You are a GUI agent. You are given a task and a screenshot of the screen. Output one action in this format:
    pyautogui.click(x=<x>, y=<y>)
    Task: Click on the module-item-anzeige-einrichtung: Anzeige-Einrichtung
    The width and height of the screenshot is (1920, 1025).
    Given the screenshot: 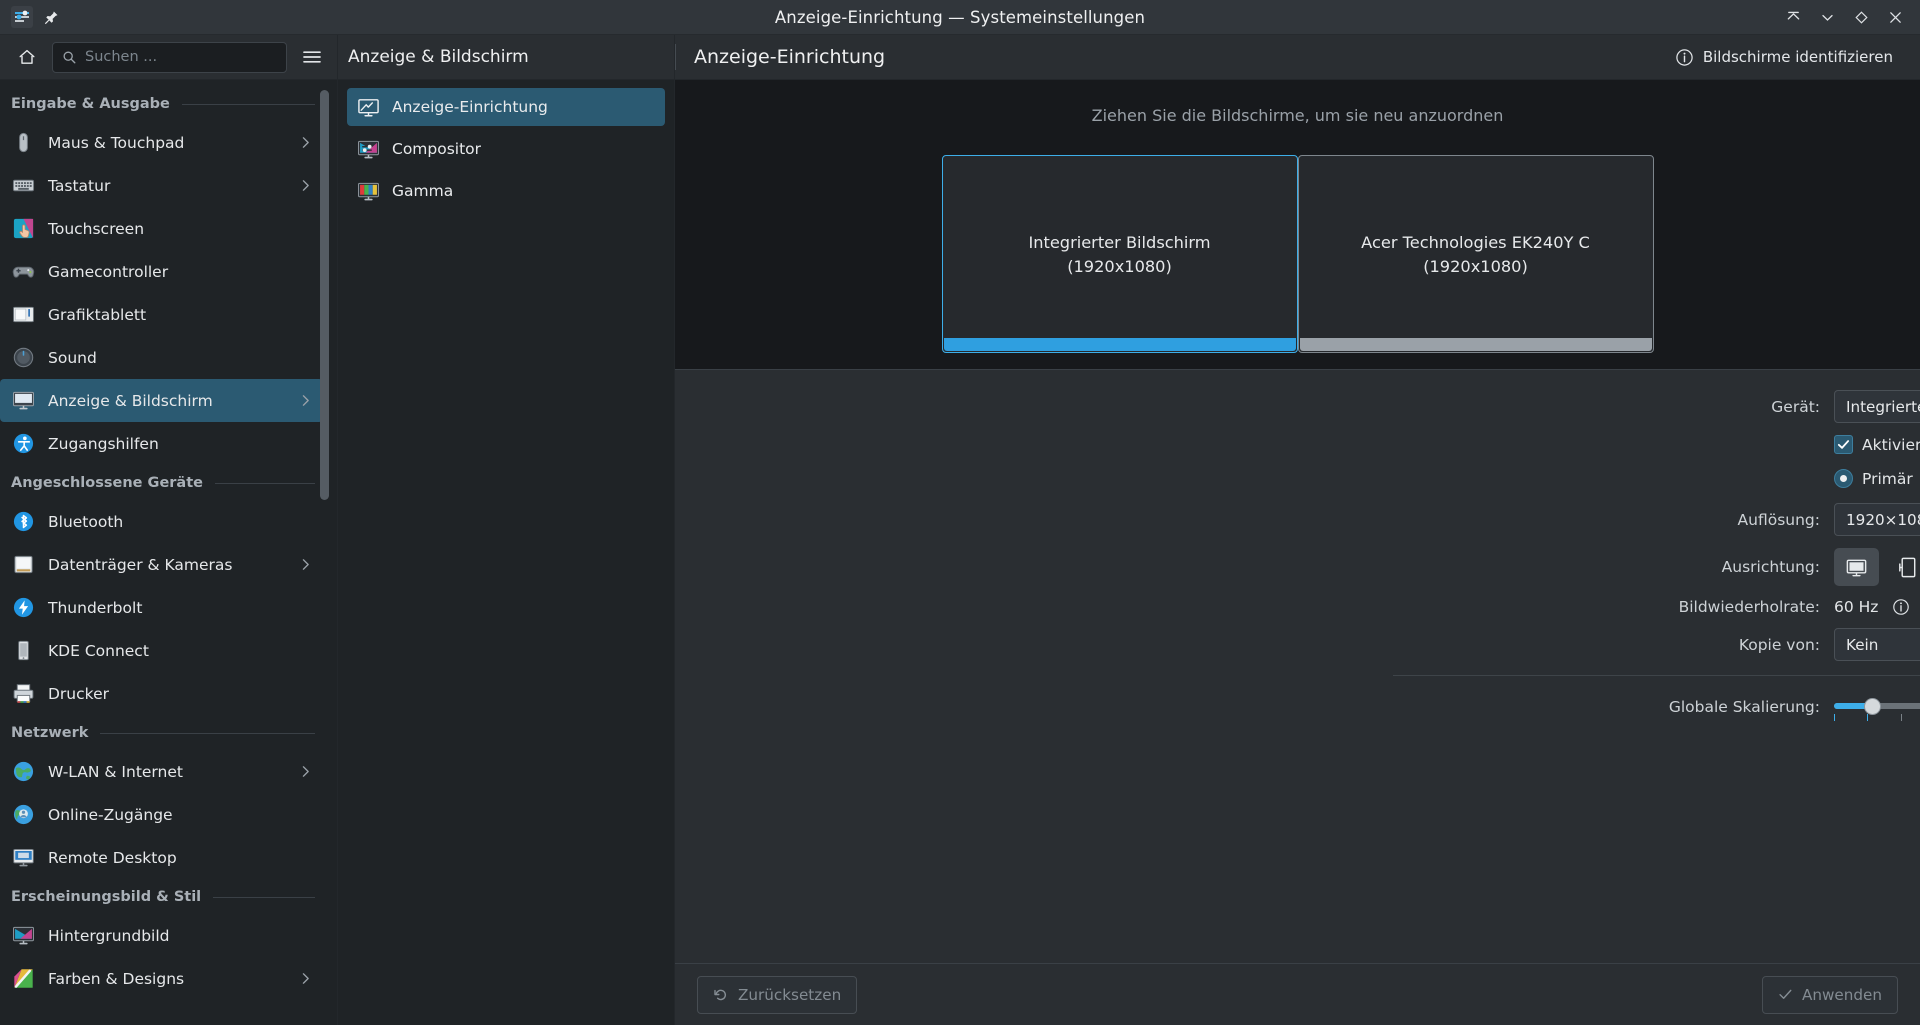 What is the action you would take?
    pyautogui.click(x=506, y=107)
    